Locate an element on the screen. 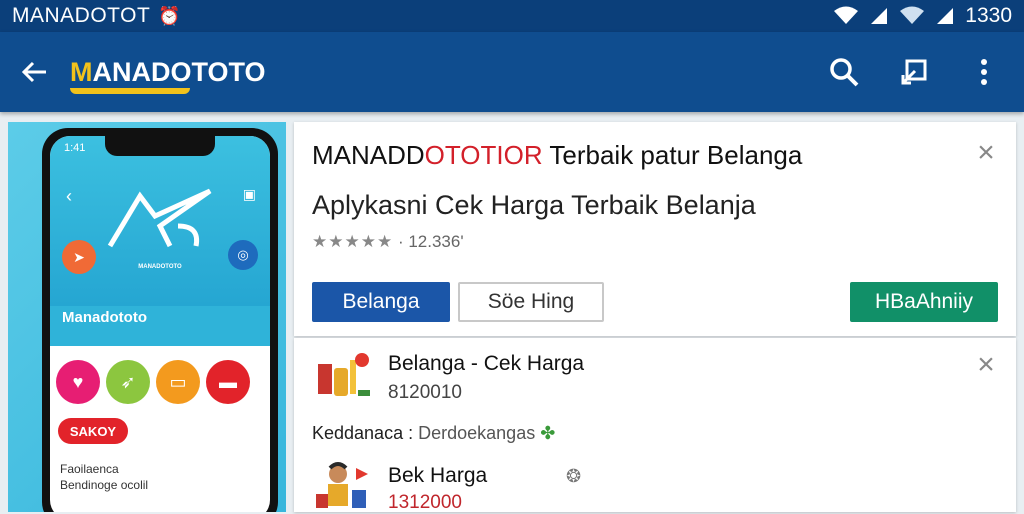 The image size is (1024, 514). secondary-button: Söe Hing is located at coordinates (531, 302).